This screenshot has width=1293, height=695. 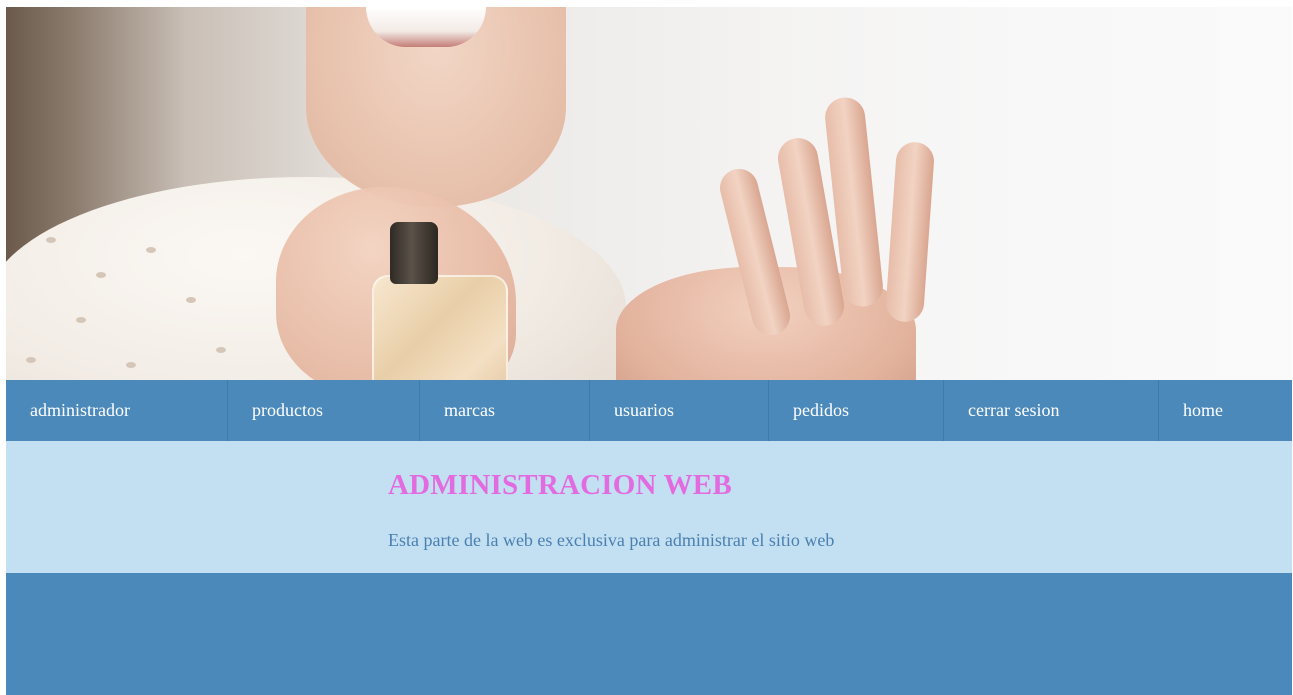 I want to click on nav-item-productos: productos, so click(x=324, y=410).